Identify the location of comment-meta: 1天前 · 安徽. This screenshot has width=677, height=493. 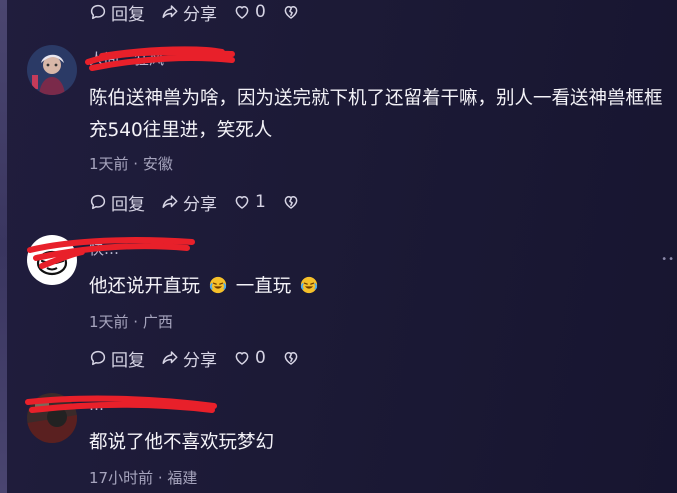
(131, 164).